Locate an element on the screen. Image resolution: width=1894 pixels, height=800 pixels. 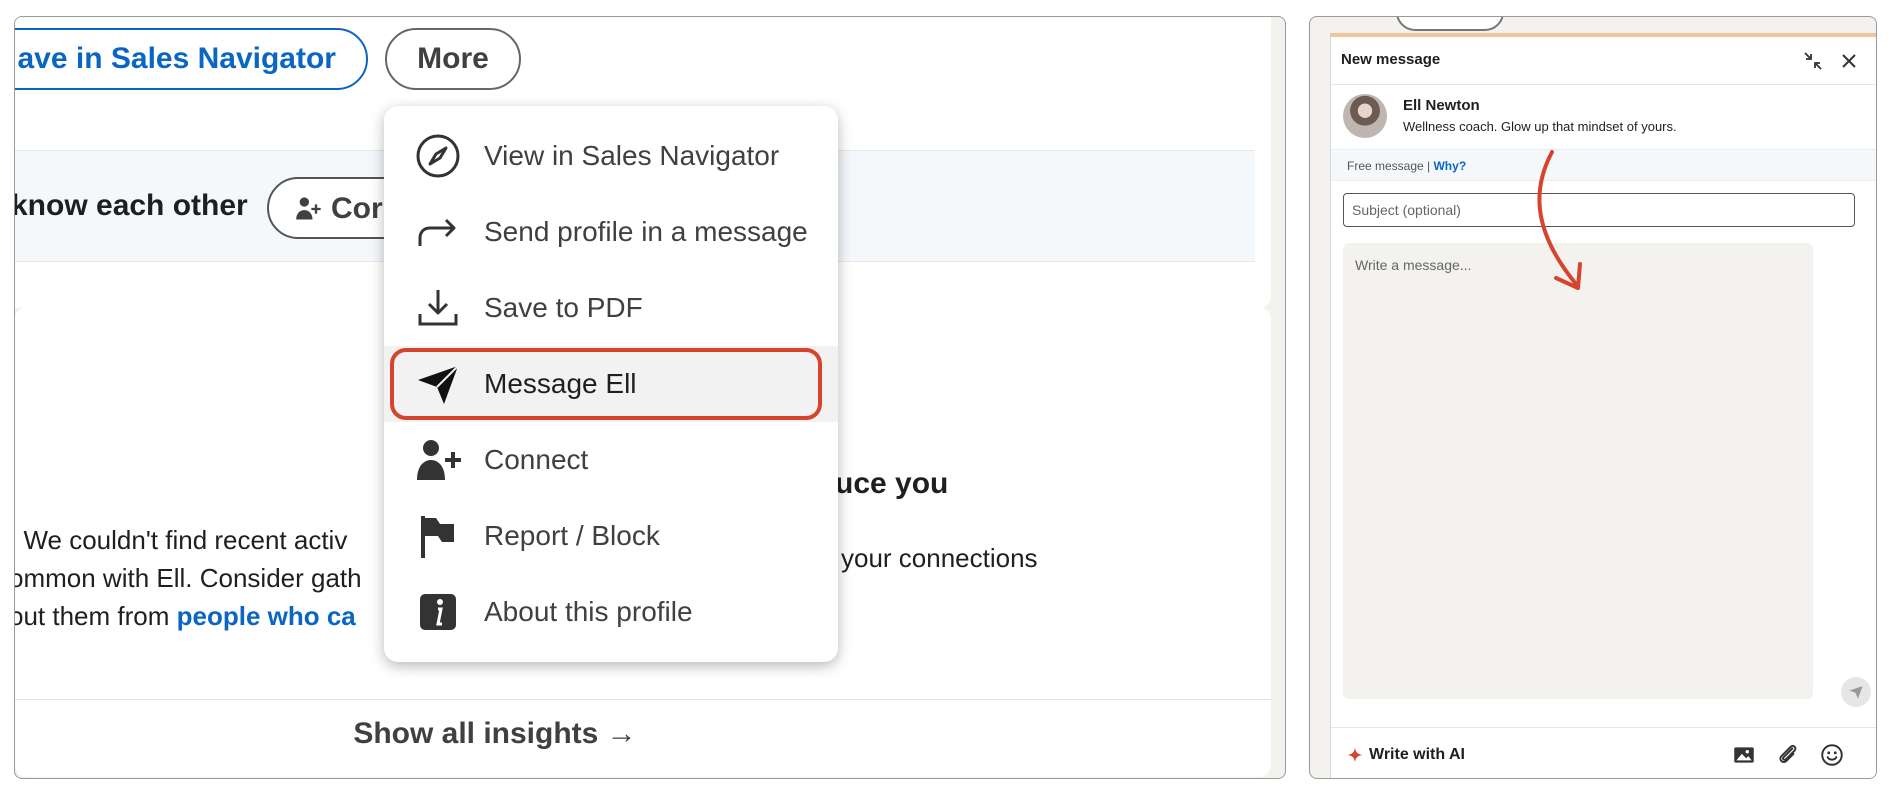
message-textarea is located at coordinates (1578, 471).